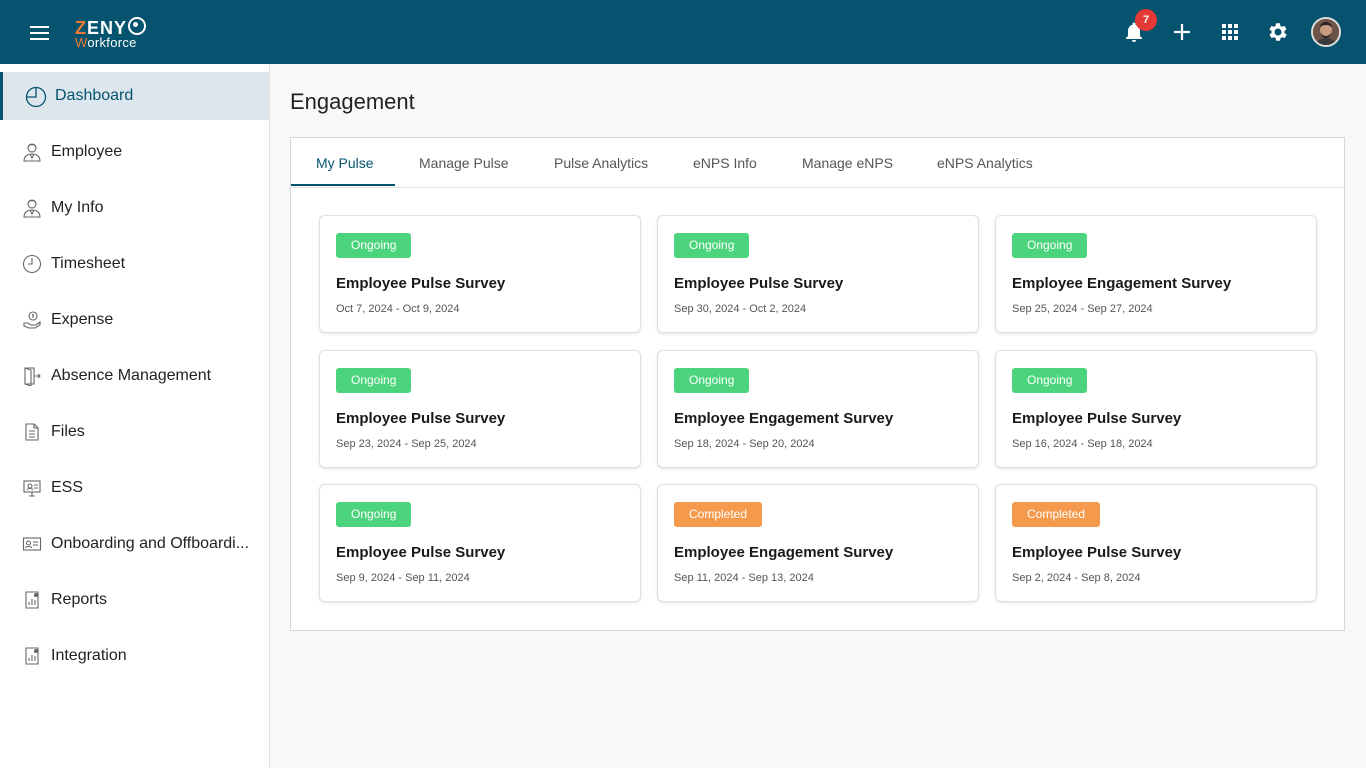  Describe the element at coordinates (32, 208) in the screenshot. I see `my-info-icon` at that location.